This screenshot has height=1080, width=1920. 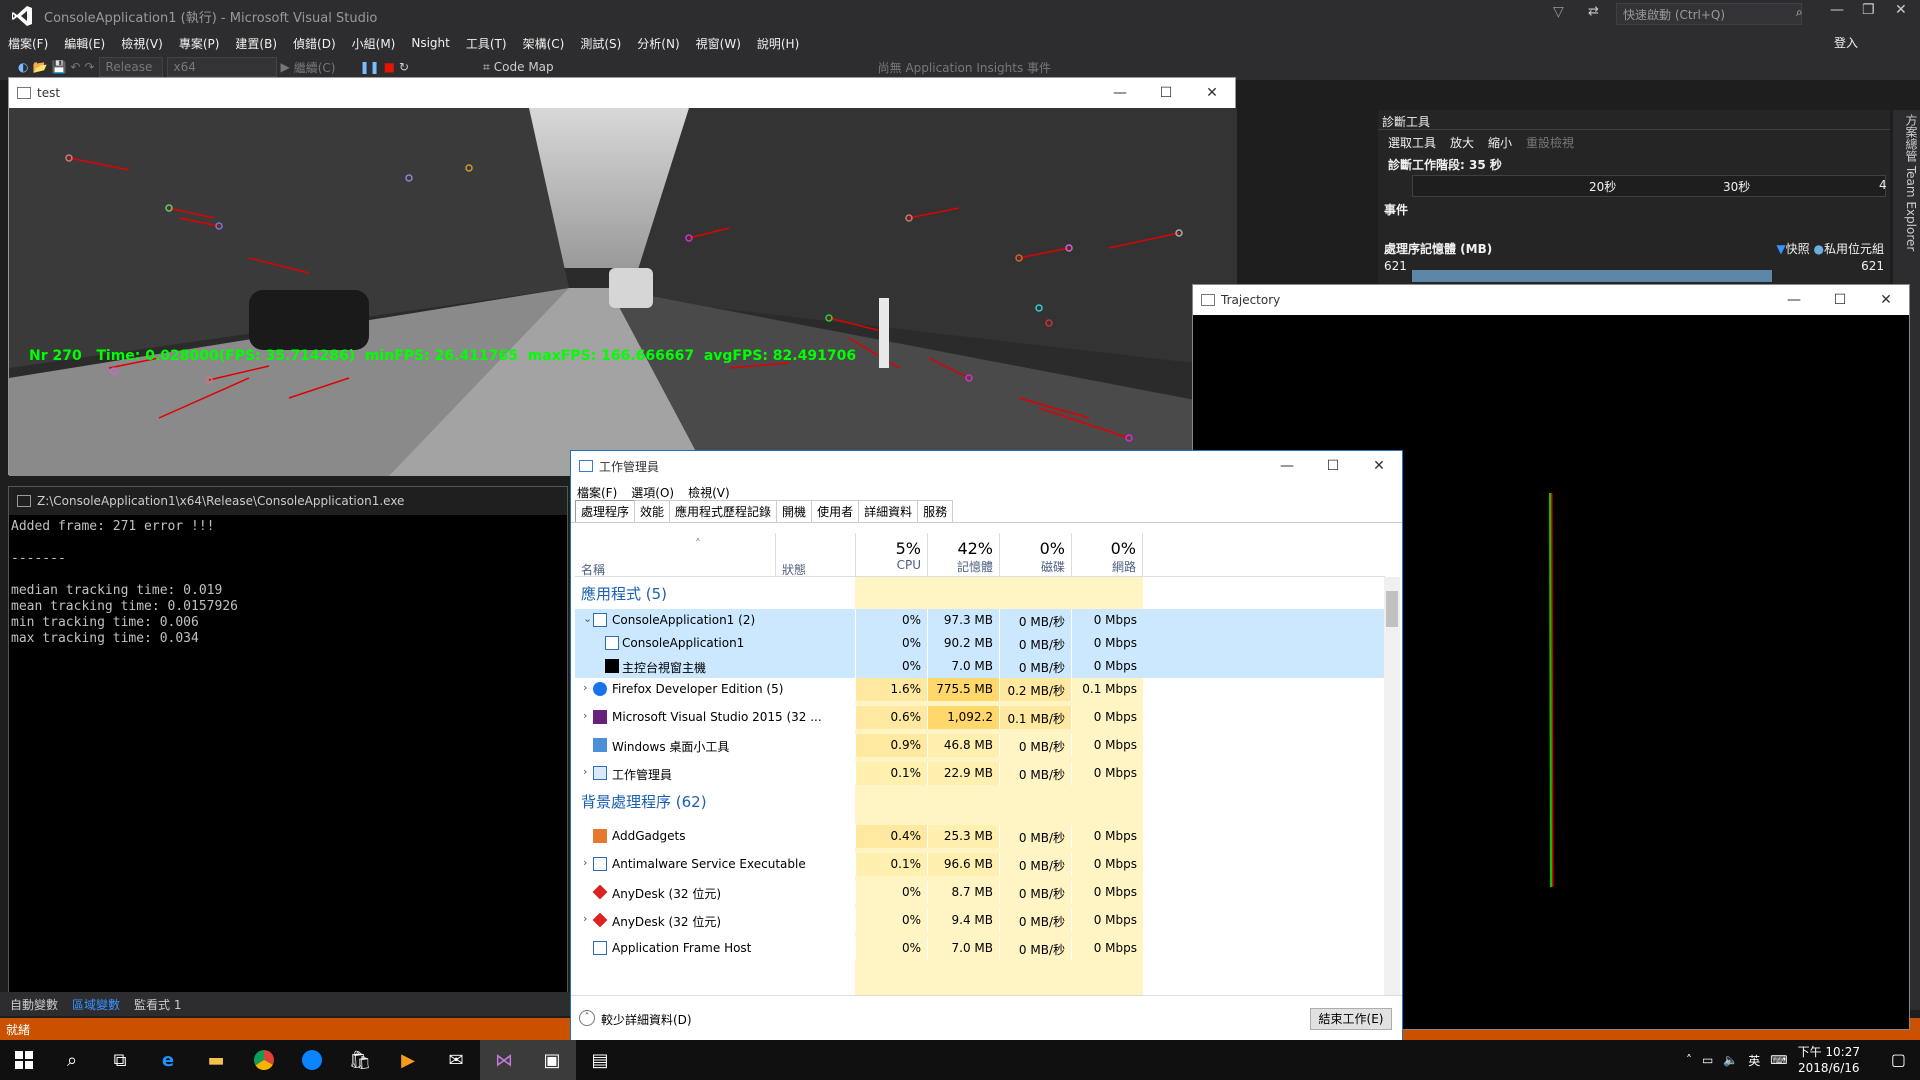 What do you see at coordinates (1898, 1059) in the screenshot?
I see `action-center-icon: ▢` at bounding box center [1898, 1059].